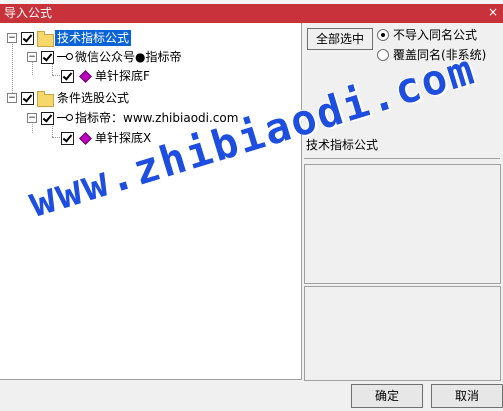 The width and height of the screenshot is (503, 411). Describe the element at coordinates (93, 38) in the screenshot. I see `tree-node-label: 技术指标公式` at that location.